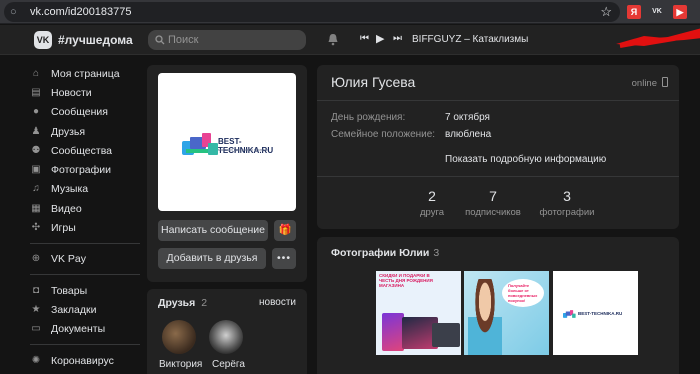 This screenshot has height=374, width=700. Describe the element at coordinates (498, 176) in the screenshot. I see `counters-divider` at that location.